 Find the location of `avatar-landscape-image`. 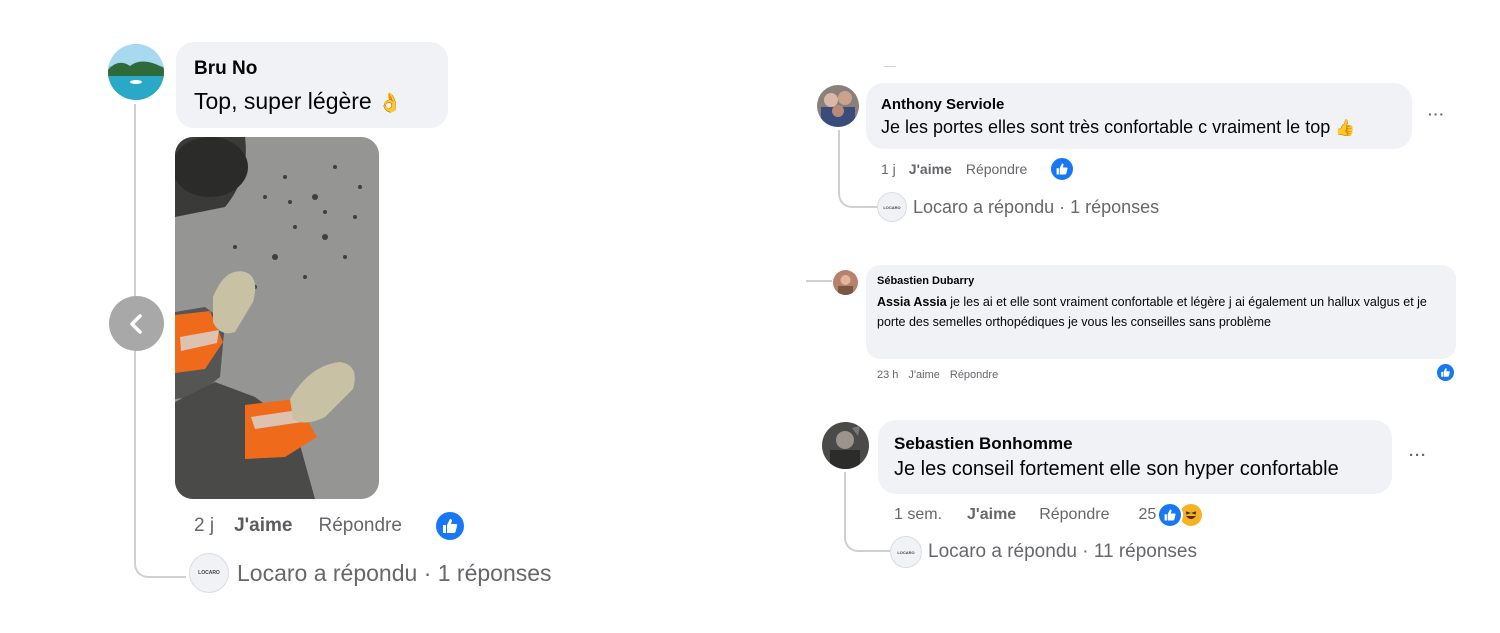

avatar-landscape-image is located at coordinates (136, 72).